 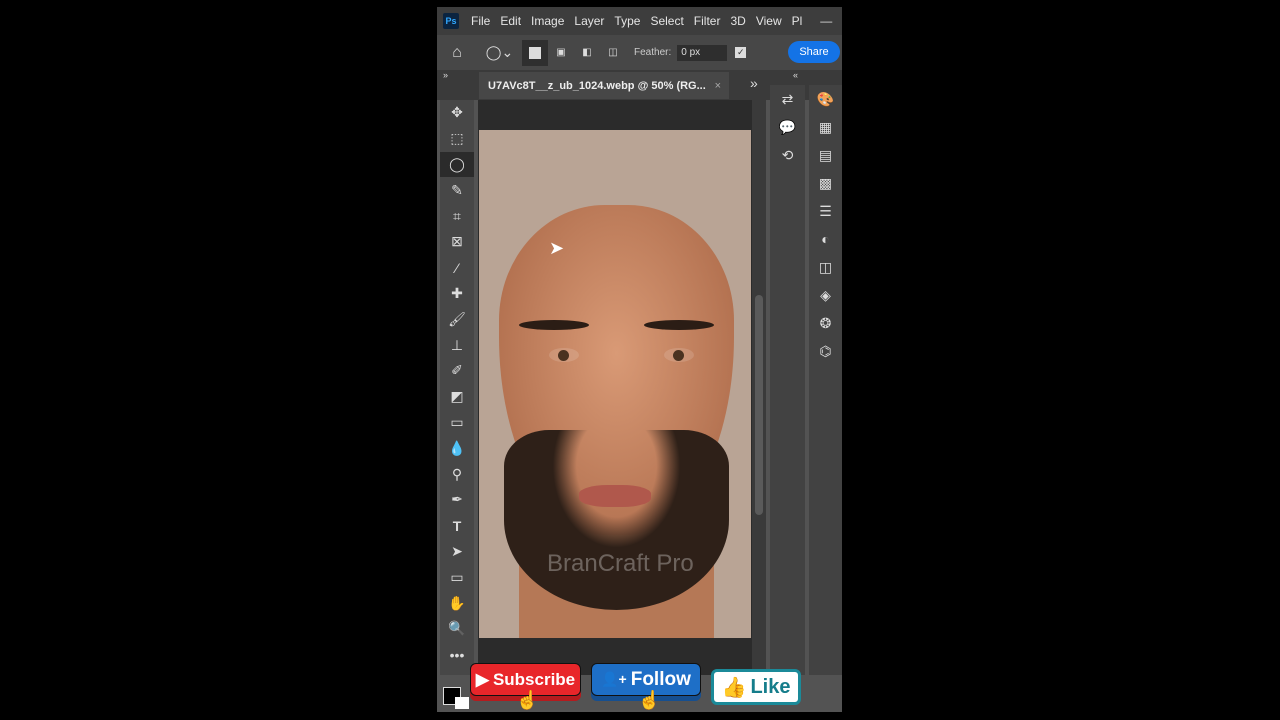 I want to click on mouse-cursor-icon: ➤, so click(x=557, y=248).